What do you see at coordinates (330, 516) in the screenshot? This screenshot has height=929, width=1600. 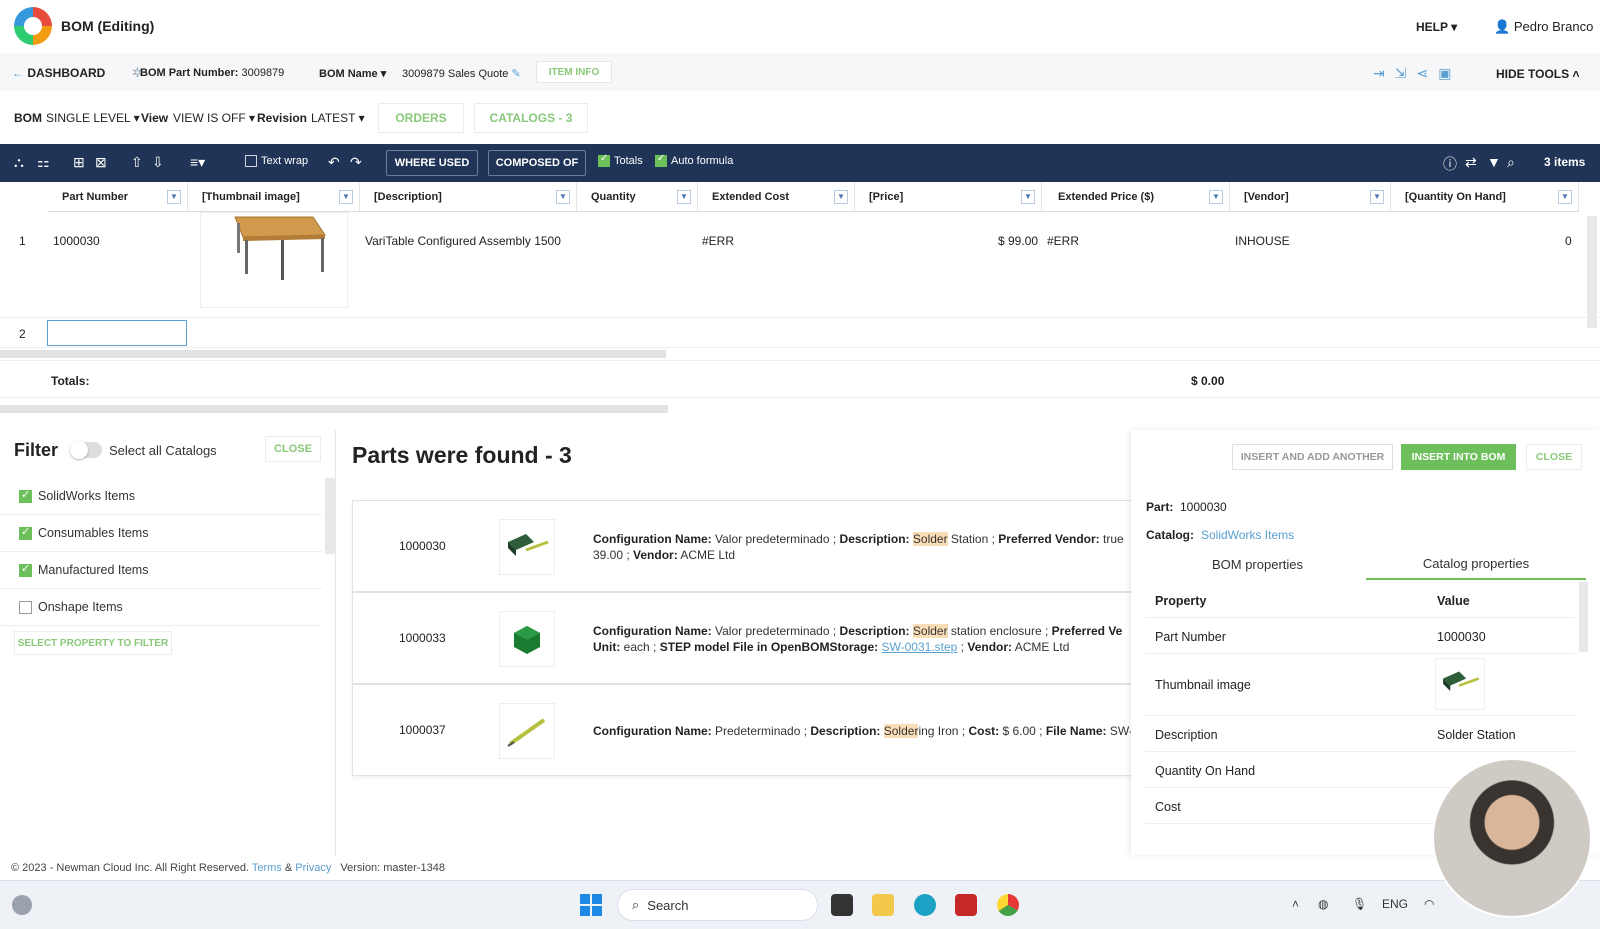 I see `filter-scrollbar` at bounding box center [330, 516].